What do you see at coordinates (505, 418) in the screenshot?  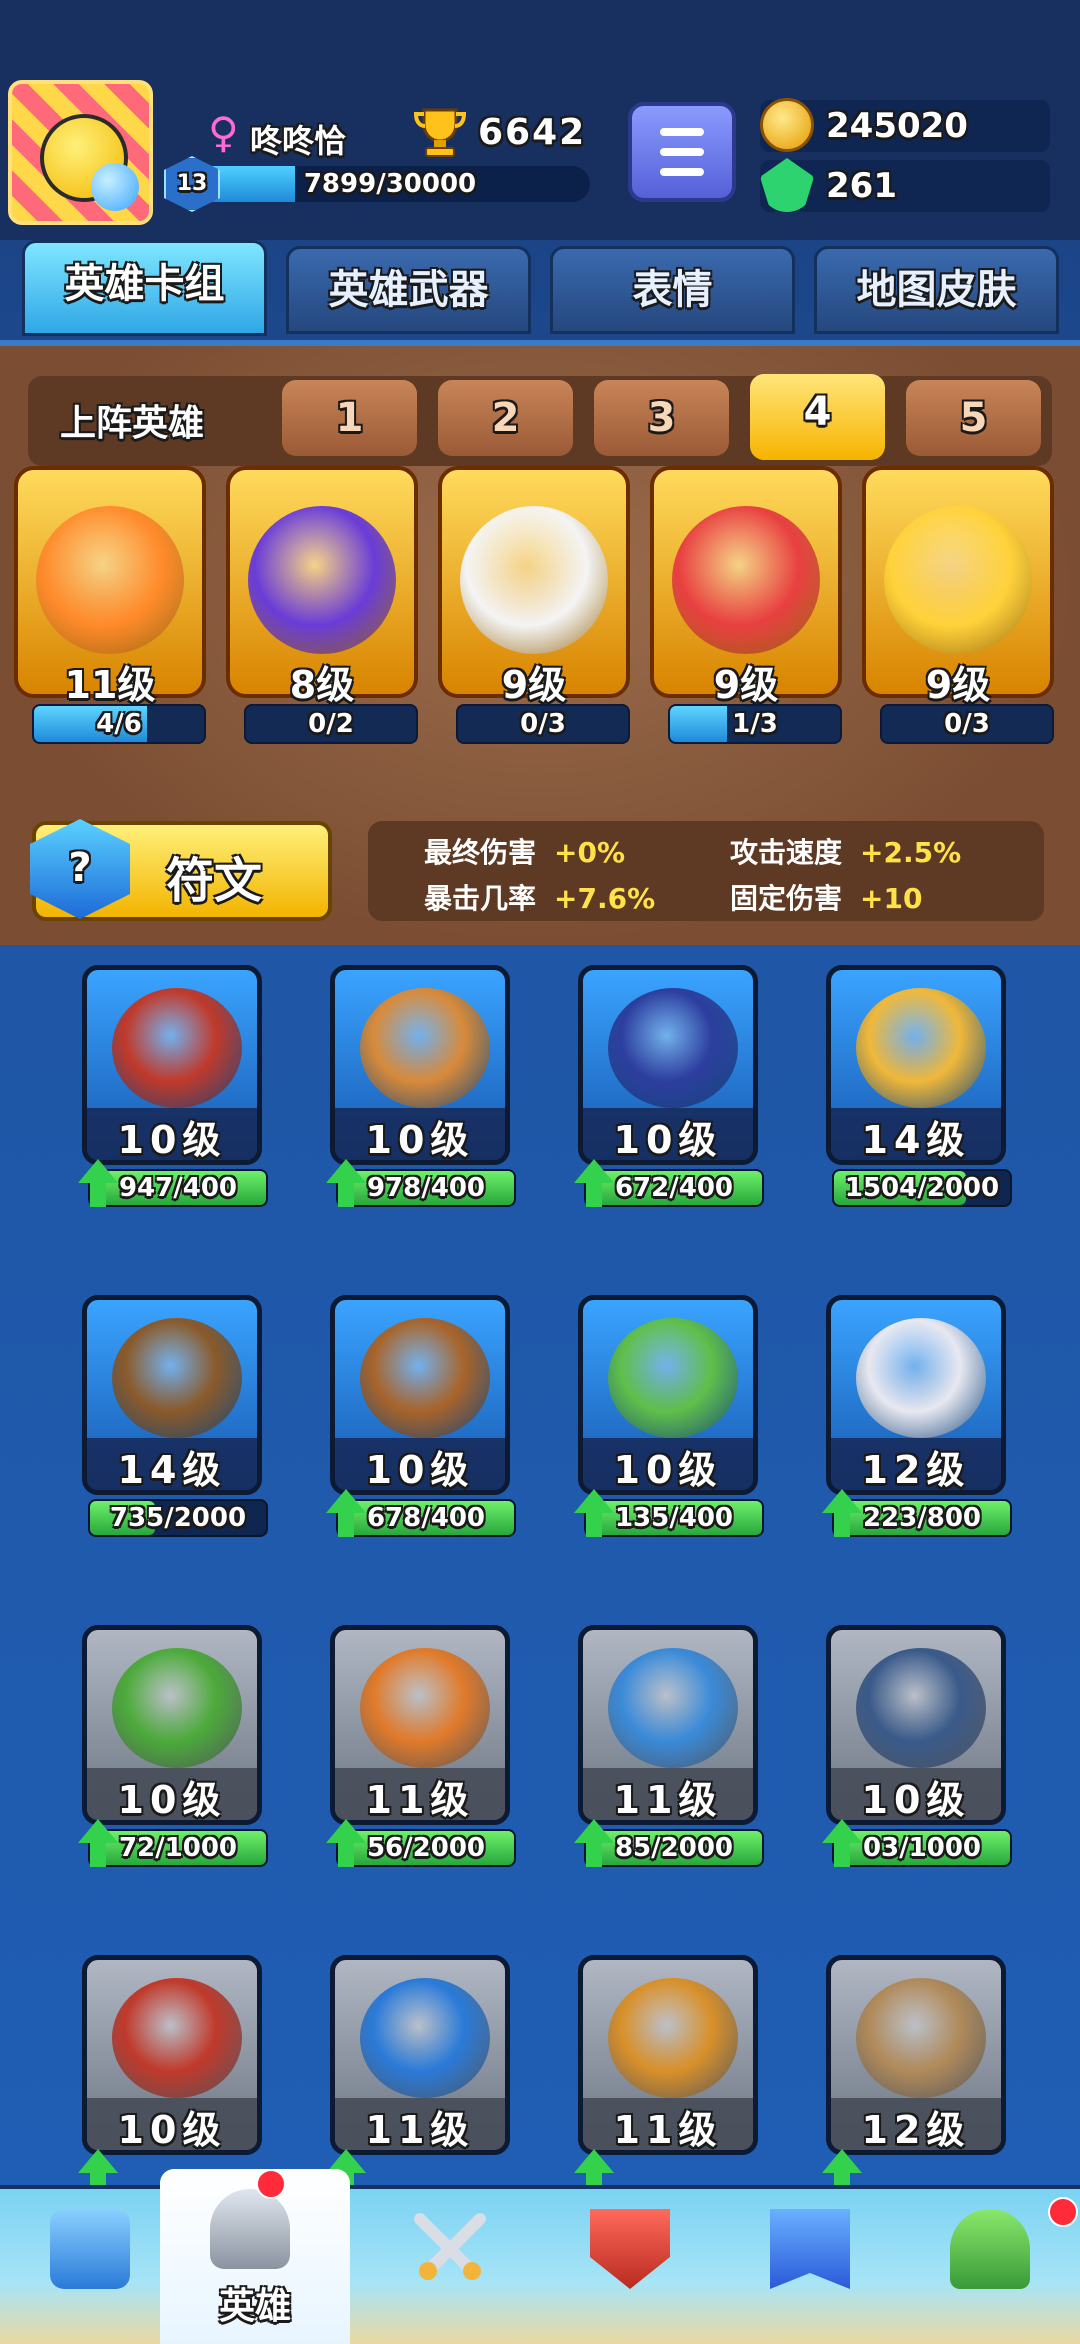 I see `deck-slot-2: 2` at bounding box center [505, 418].